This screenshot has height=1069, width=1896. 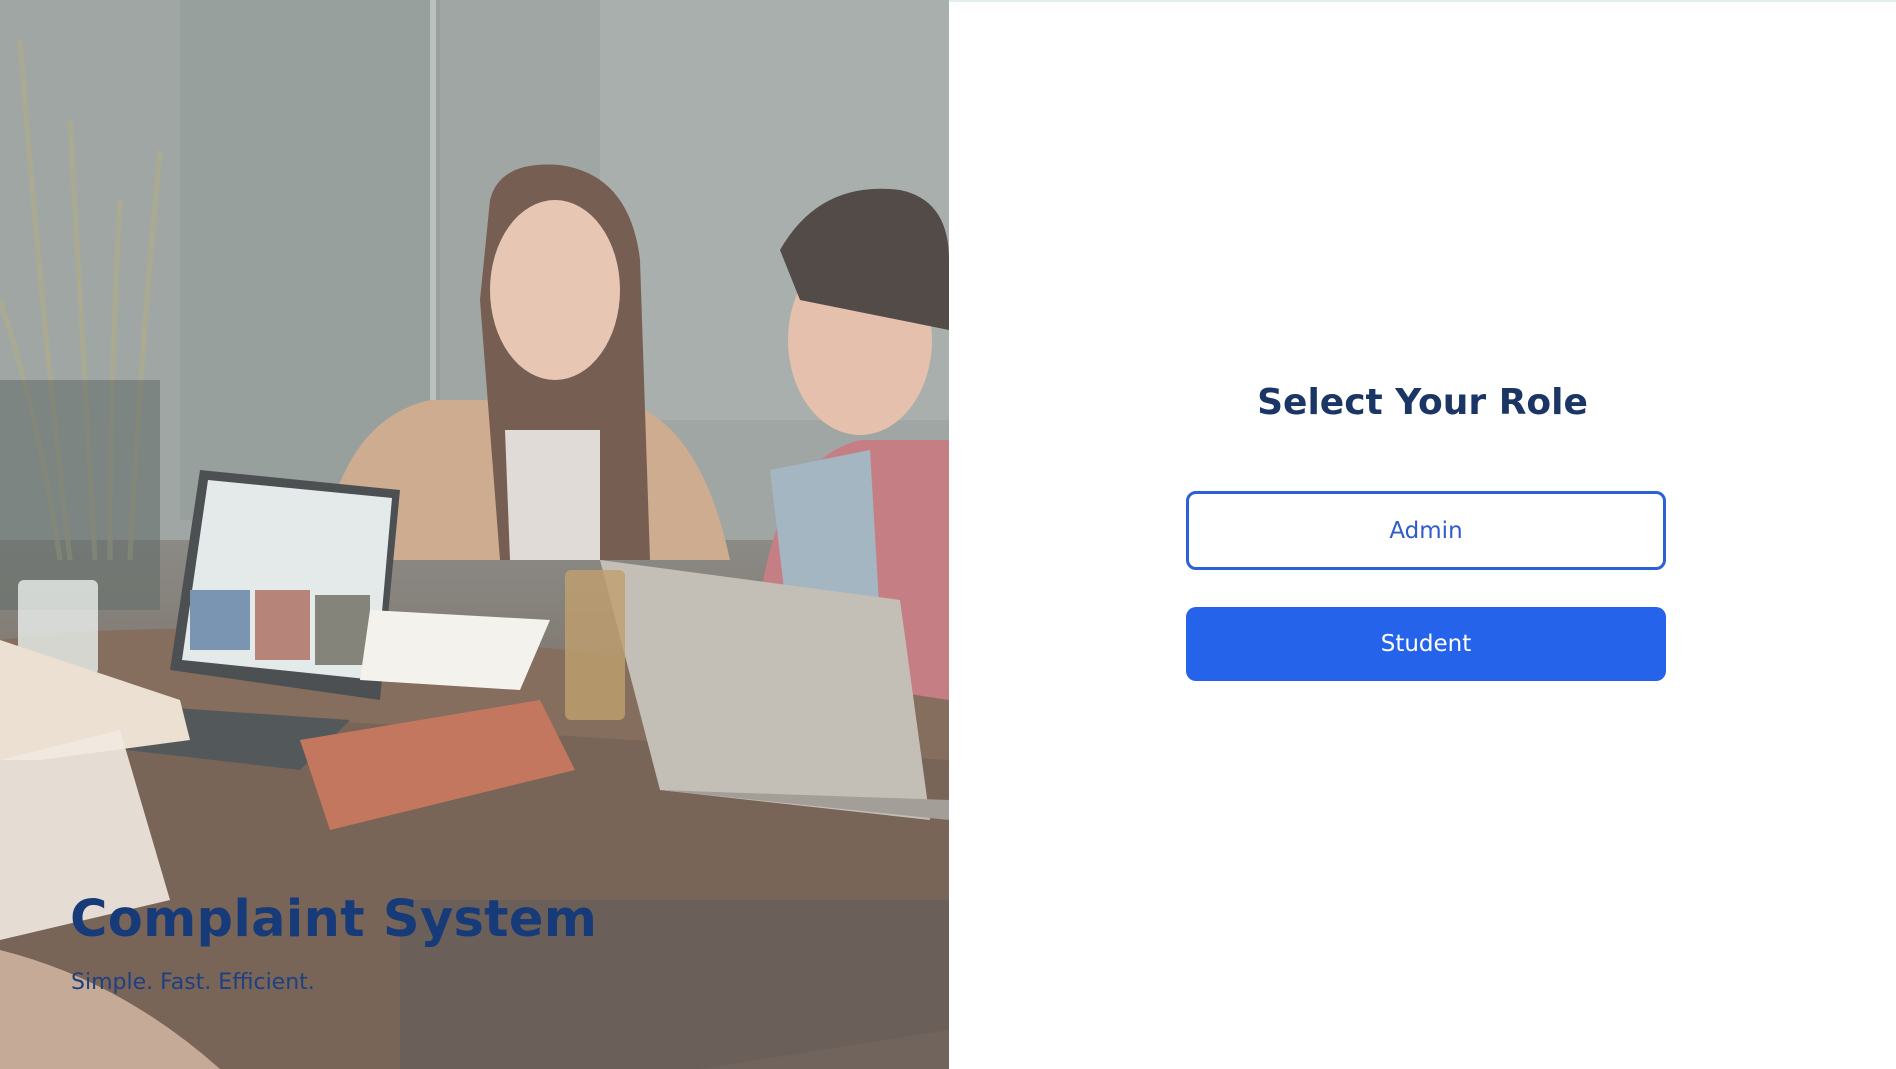 What do you see at coordinates (1422, 402) in the screenshot?
I see `role-select-title: Select Your Role` at bounding box center [1422, 402].